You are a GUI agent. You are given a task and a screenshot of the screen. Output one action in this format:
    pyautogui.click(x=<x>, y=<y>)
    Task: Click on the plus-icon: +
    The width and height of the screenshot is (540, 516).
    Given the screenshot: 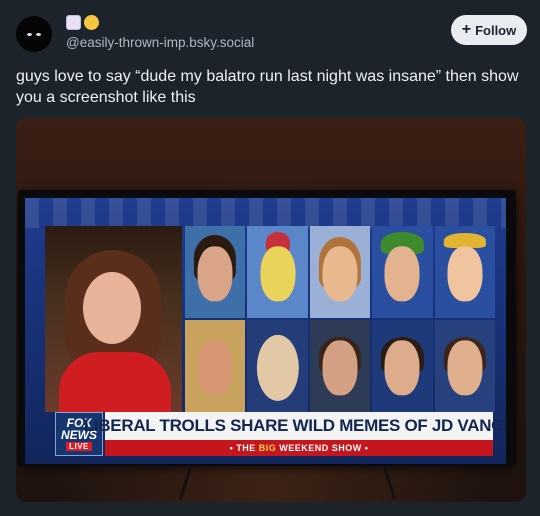 What is the action you would take?
    pyautogui.click(x=466, y=29)
    